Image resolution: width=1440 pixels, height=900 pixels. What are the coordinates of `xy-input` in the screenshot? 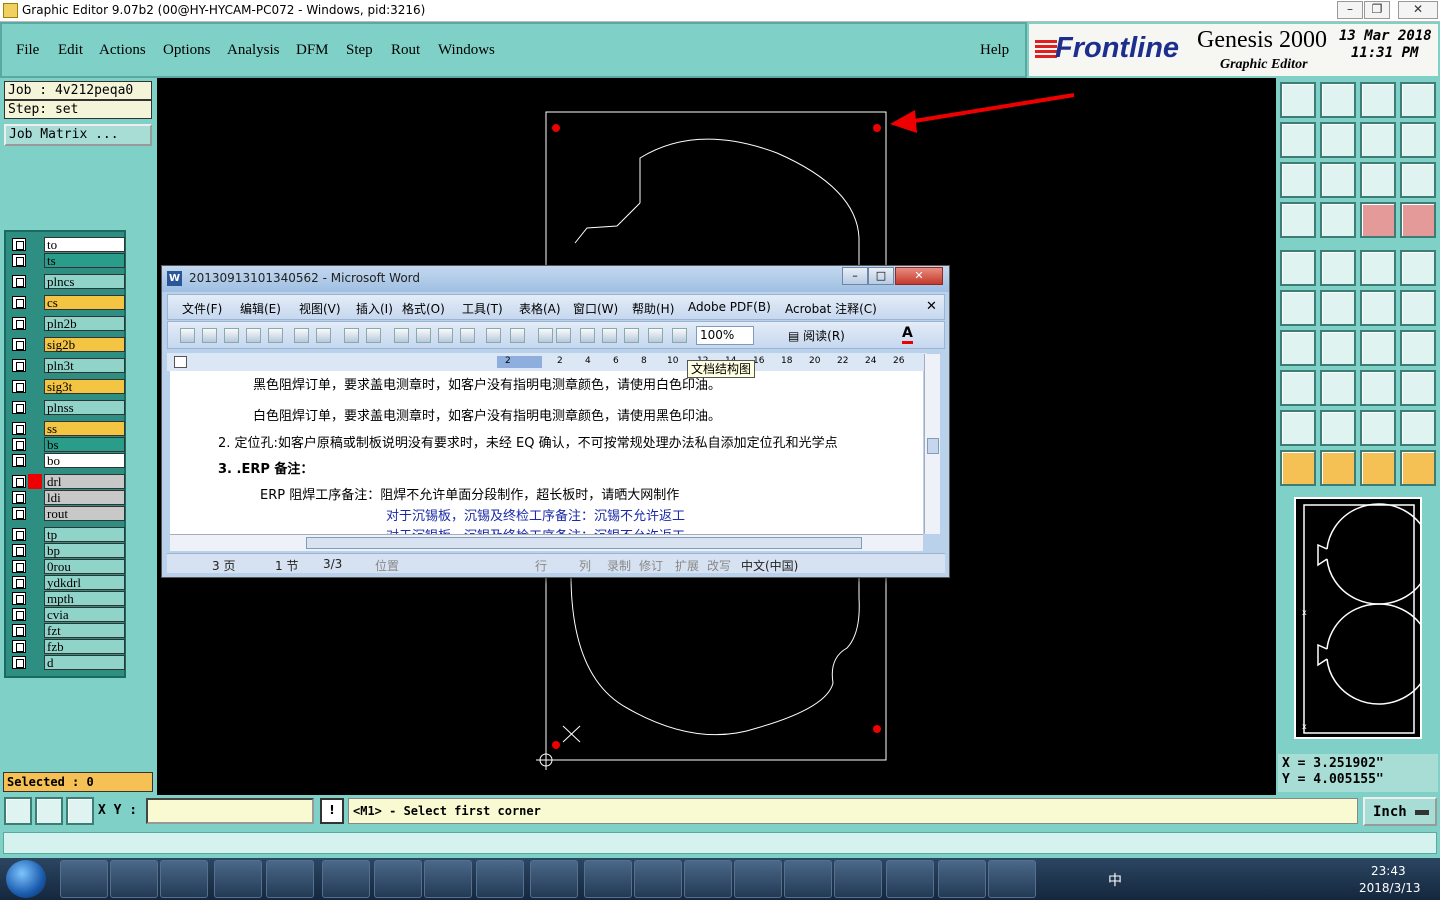 It's located at (230, 811).